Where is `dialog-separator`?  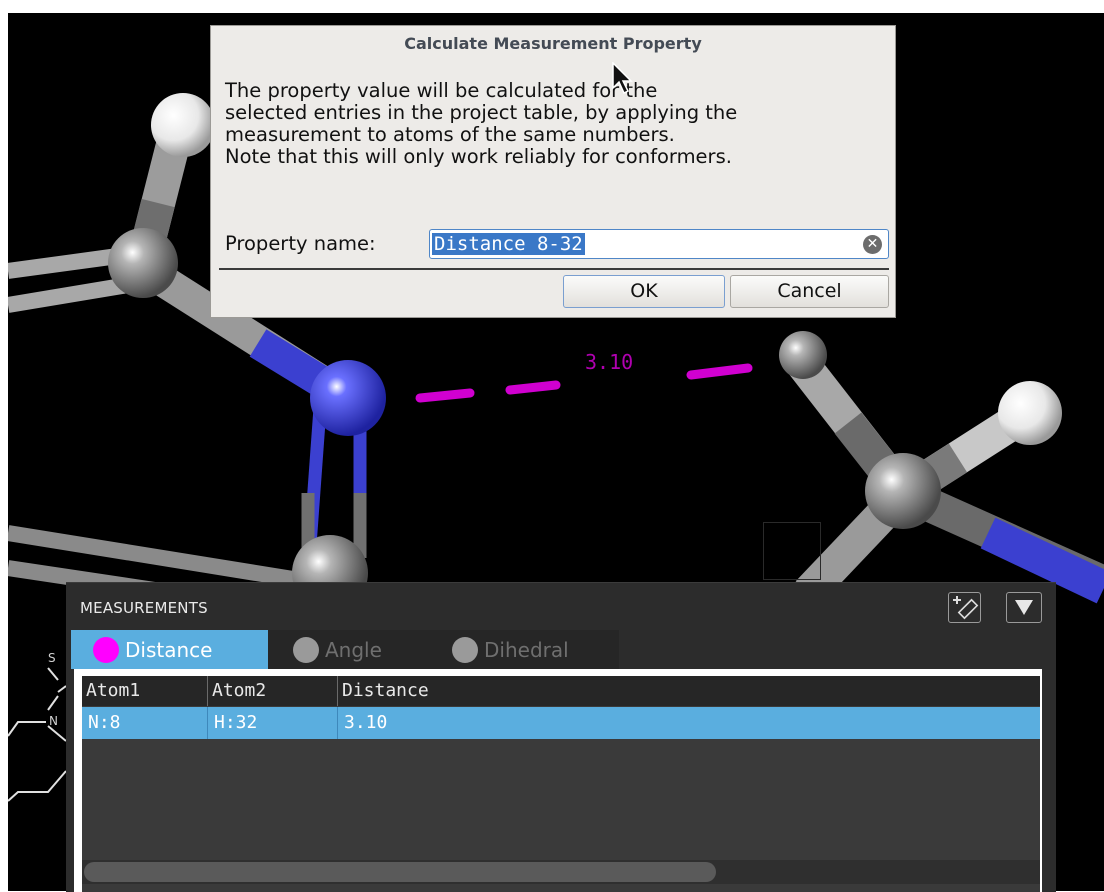 dialog-separator is located at coordinates (554, 269).